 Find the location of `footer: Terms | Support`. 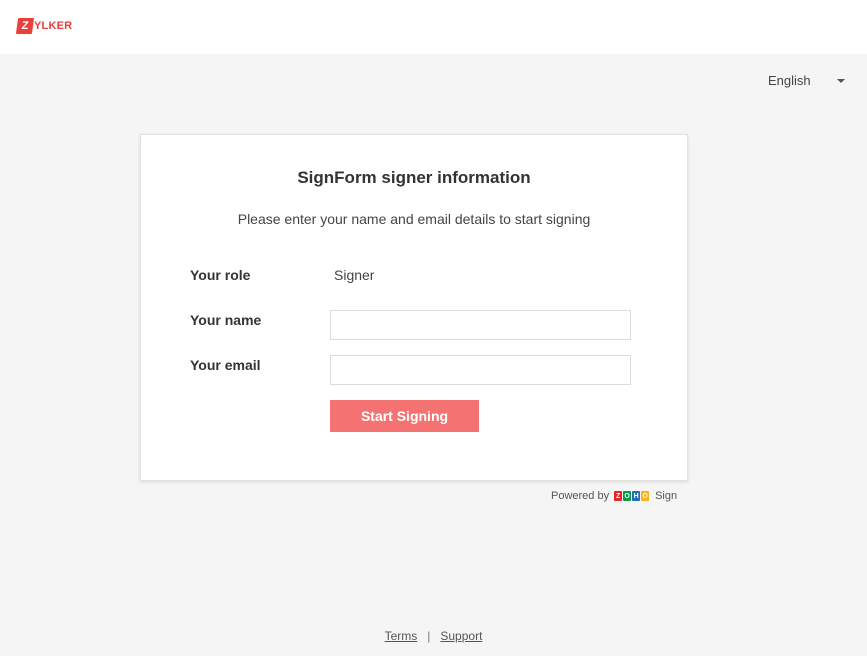

footer: Terms | Support is located at coordinates (433, 636).